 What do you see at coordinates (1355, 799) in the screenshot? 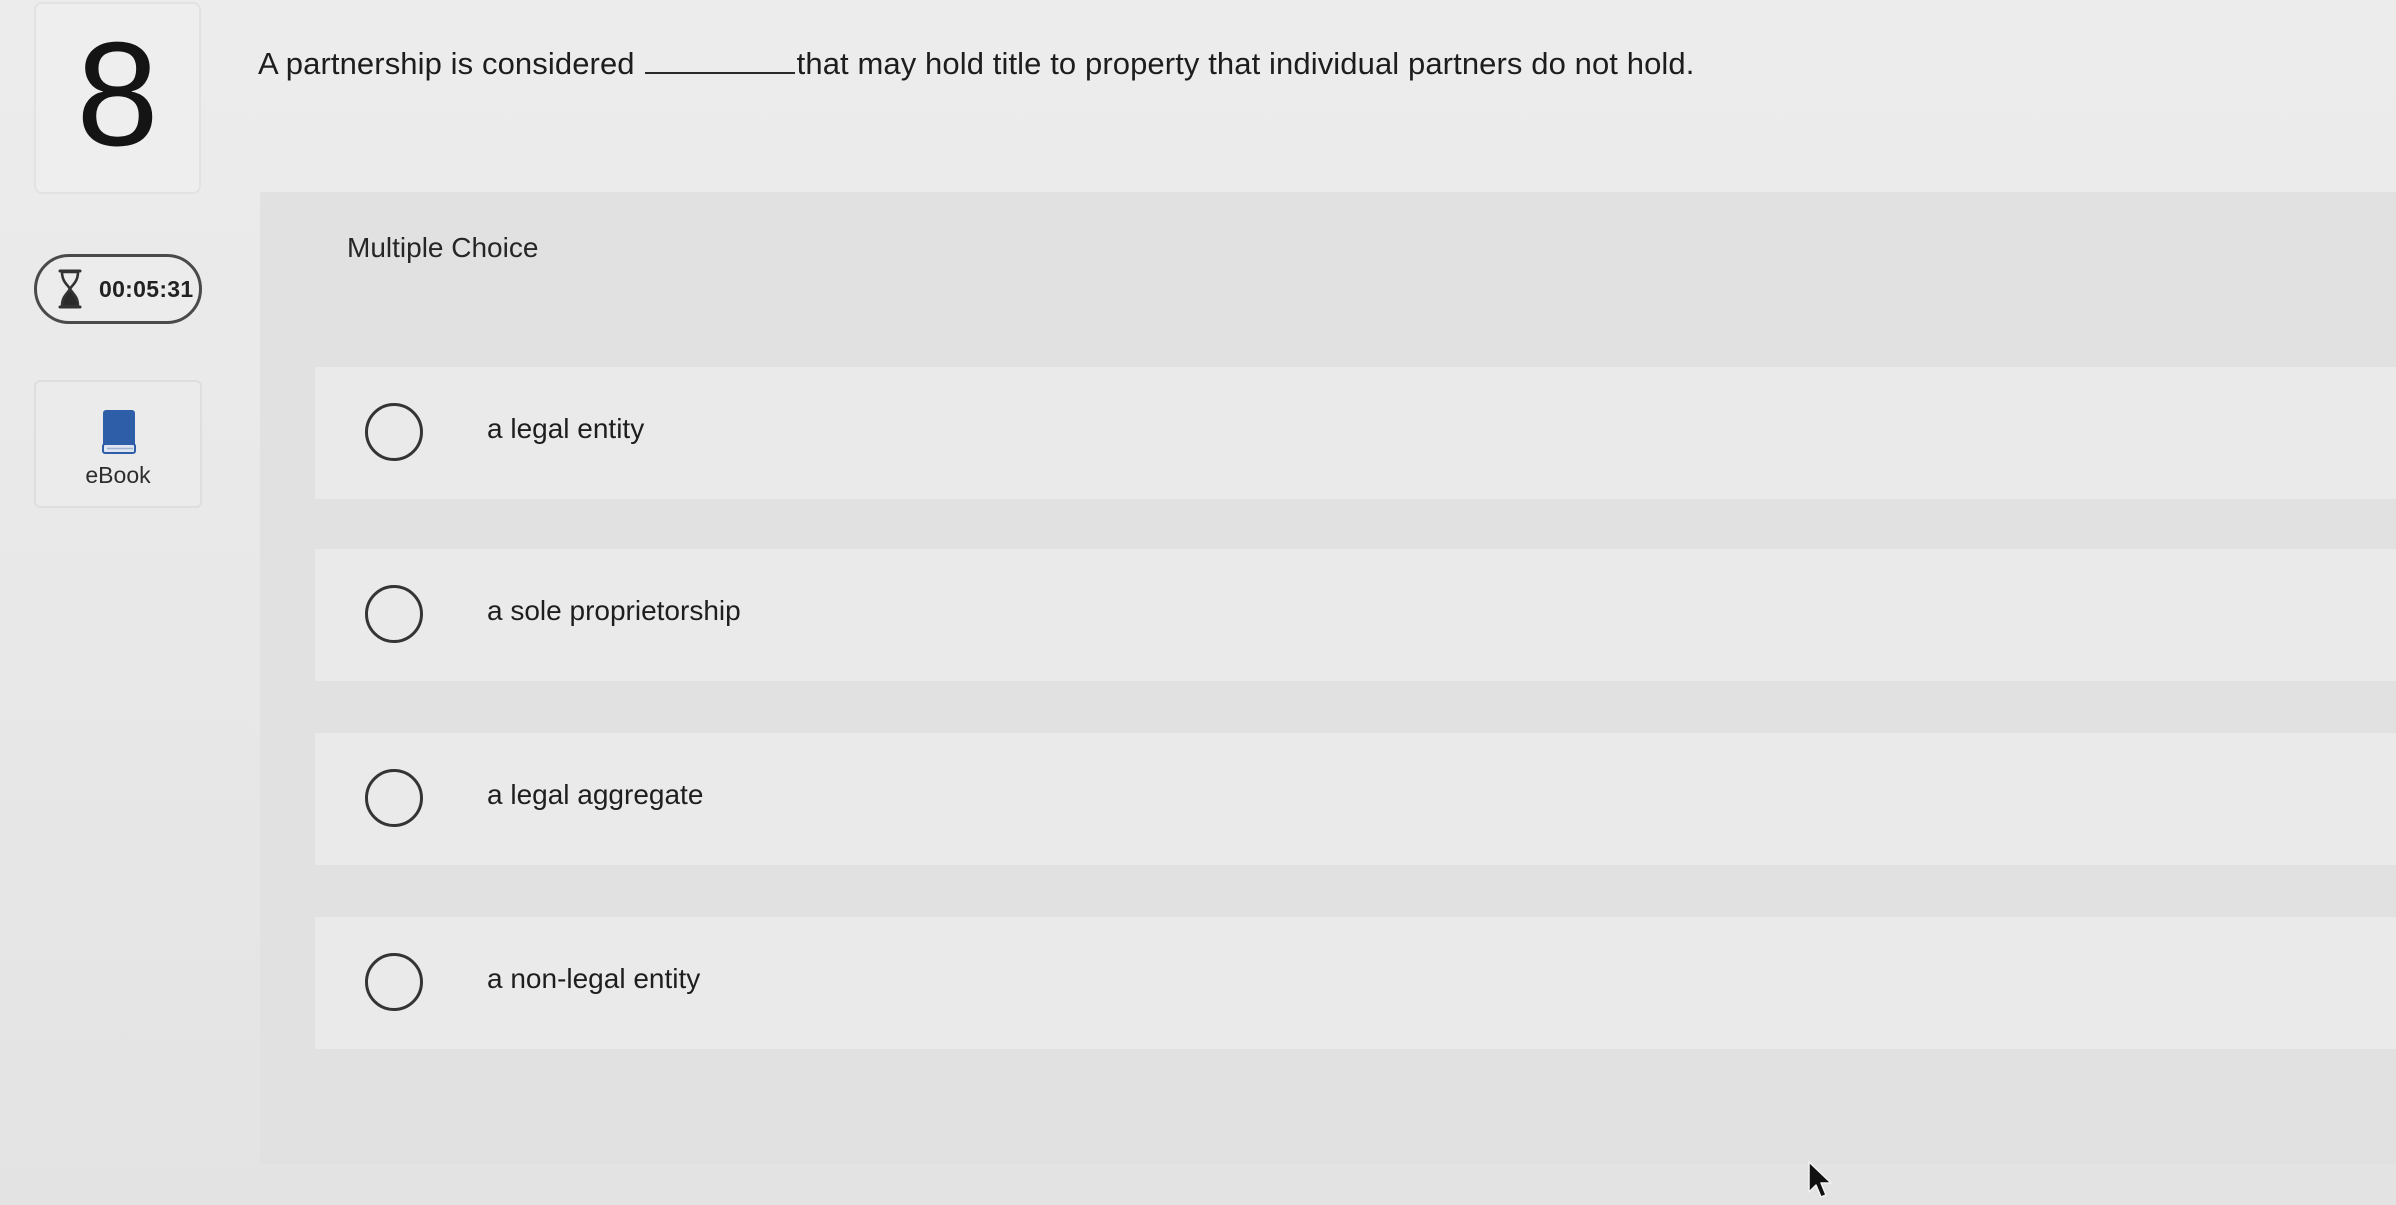
I see `choice-option-3: a legal aggregate` at bounding box center [1355, 799].